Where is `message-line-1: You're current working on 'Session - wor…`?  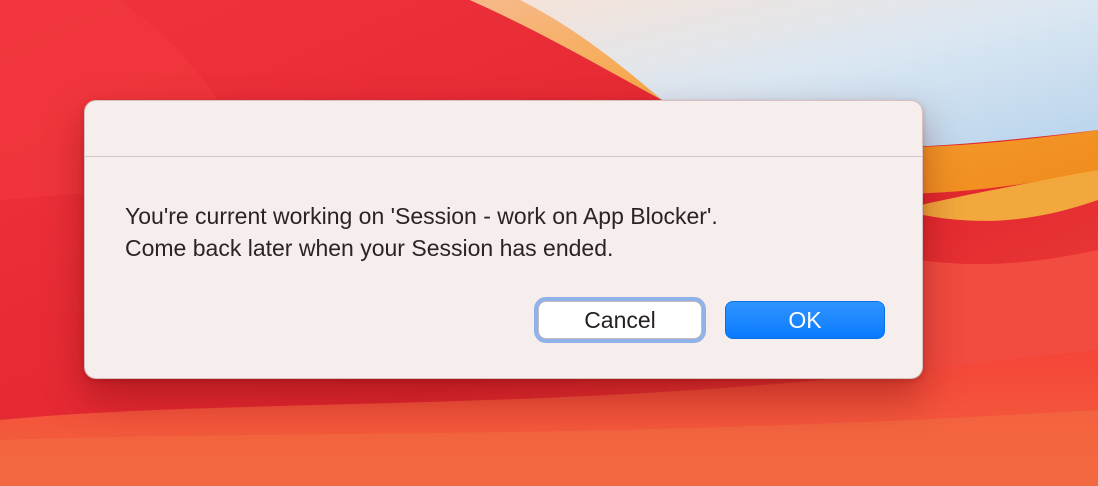
message-line-1: You're current working on 'Session - wor… is located at coordinates (421, 216).